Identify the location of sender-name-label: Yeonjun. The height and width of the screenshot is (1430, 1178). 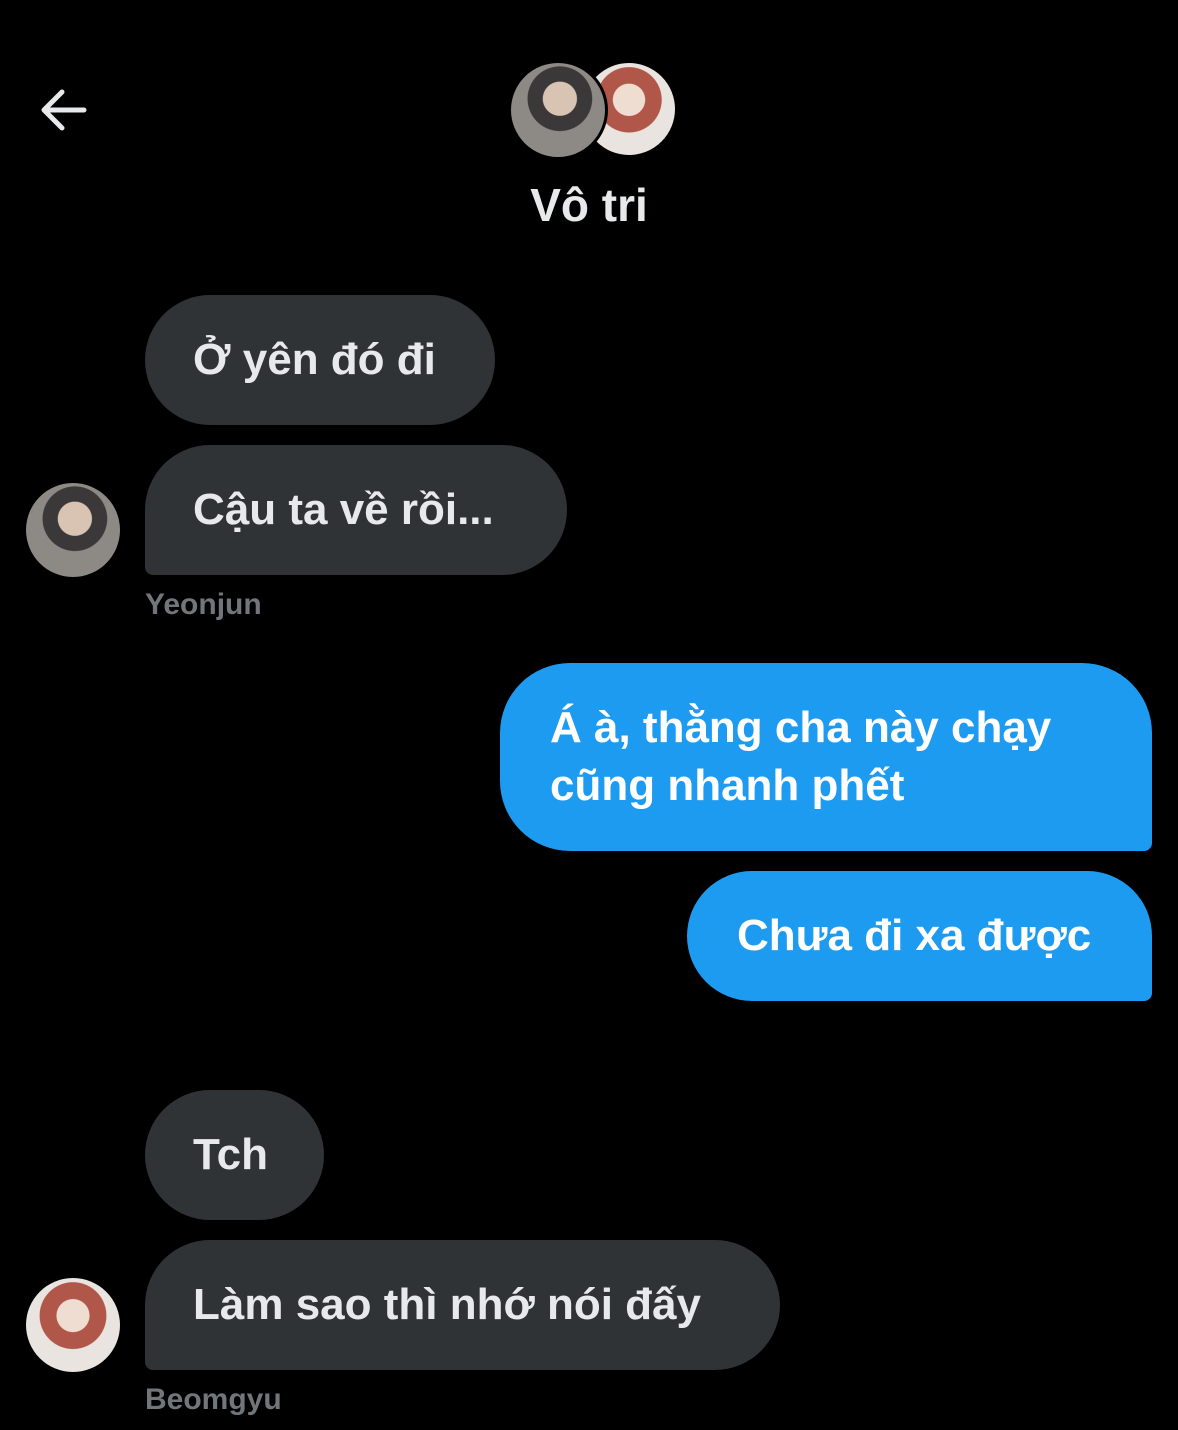
(203, 604).